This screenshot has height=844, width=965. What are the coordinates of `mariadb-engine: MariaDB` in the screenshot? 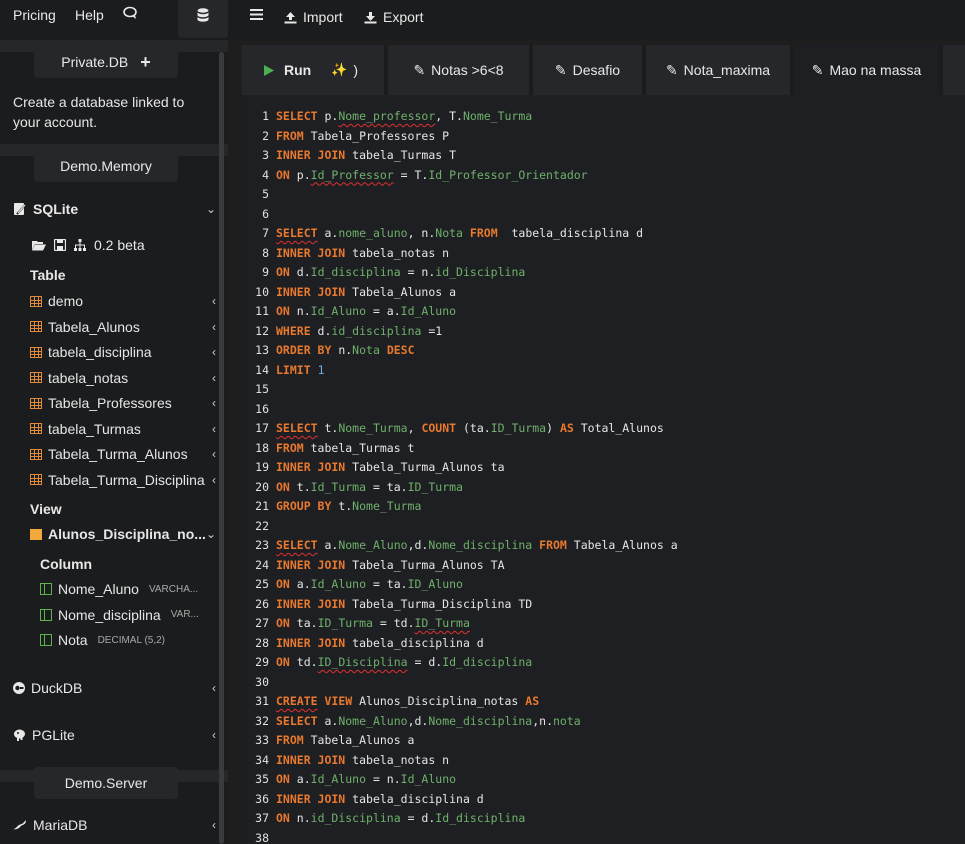 It's located at (50, 825).